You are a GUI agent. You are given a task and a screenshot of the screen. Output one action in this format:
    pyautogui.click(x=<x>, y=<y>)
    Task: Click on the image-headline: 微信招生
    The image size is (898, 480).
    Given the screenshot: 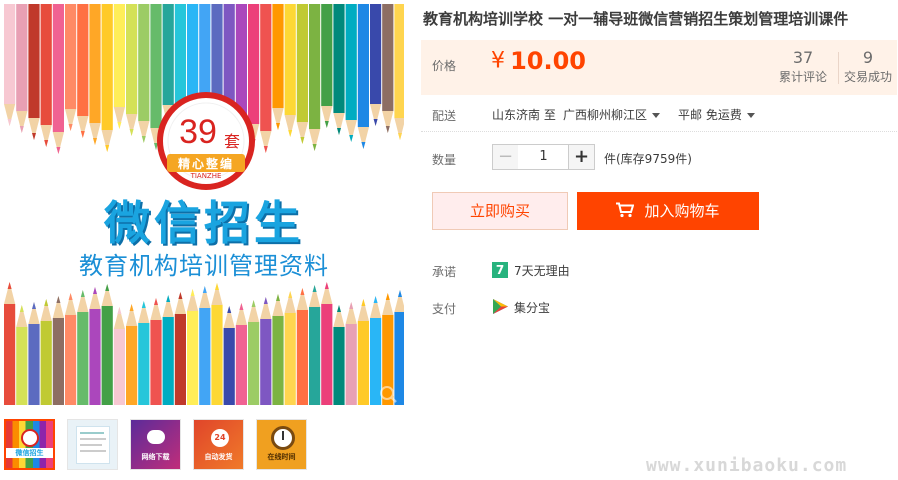 What is the action you would take?
    pyautogui.click(x=204, y=223)
    